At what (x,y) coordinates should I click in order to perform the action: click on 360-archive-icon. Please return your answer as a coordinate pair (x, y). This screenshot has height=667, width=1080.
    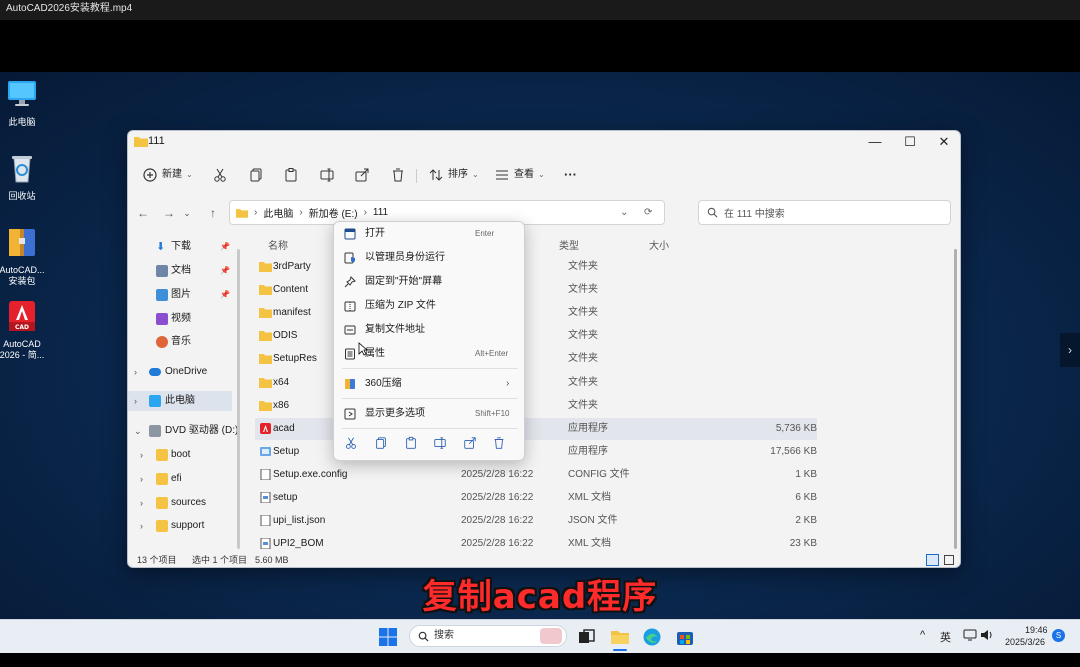
    Looking at the image, I should click on (350, 384).